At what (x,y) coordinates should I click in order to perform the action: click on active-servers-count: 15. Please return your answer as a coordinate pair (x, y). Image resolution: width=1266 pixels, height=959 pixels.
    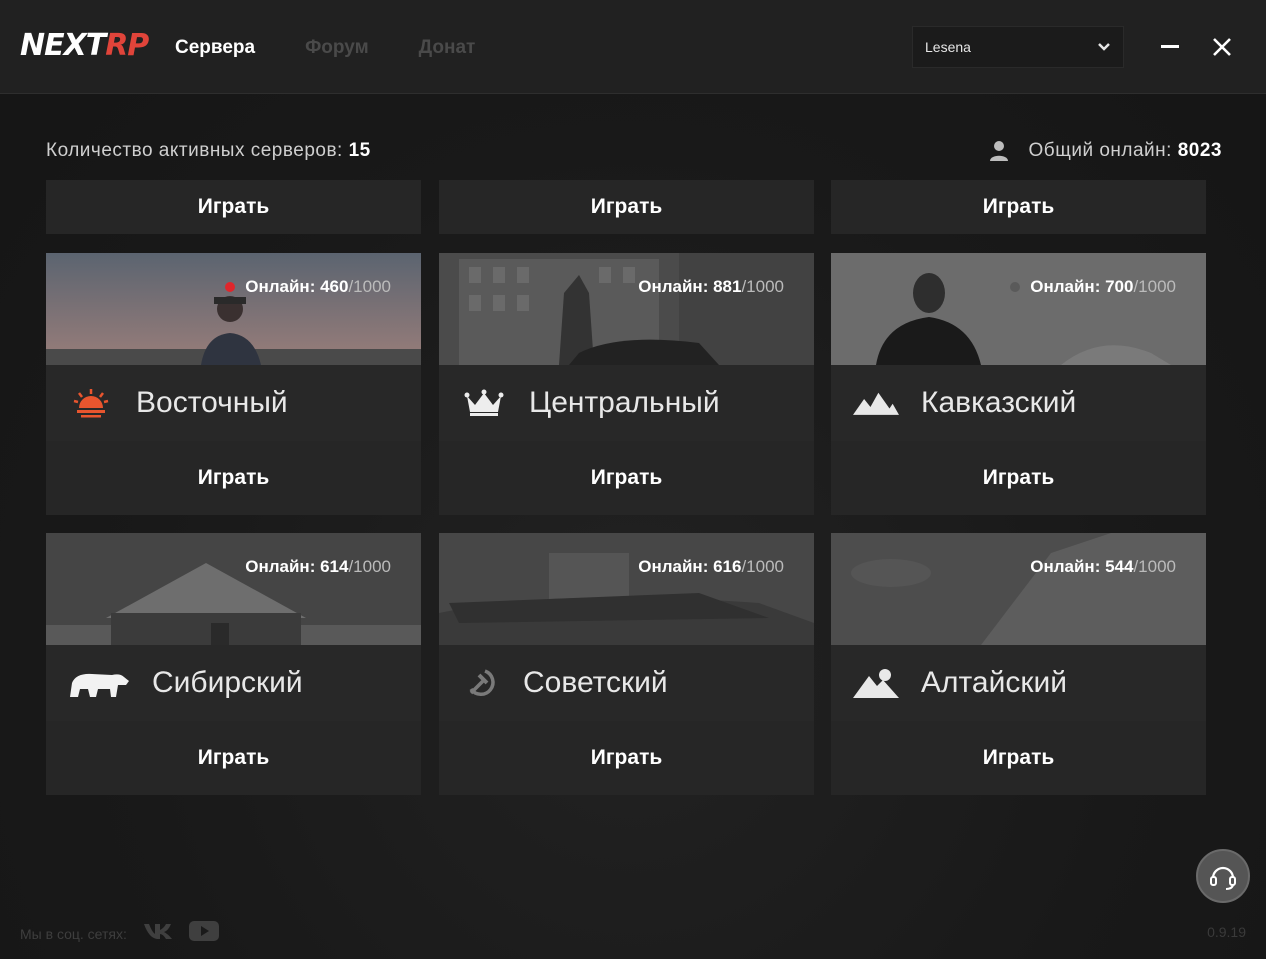
    Looking at the image, I should click on (359, 150).